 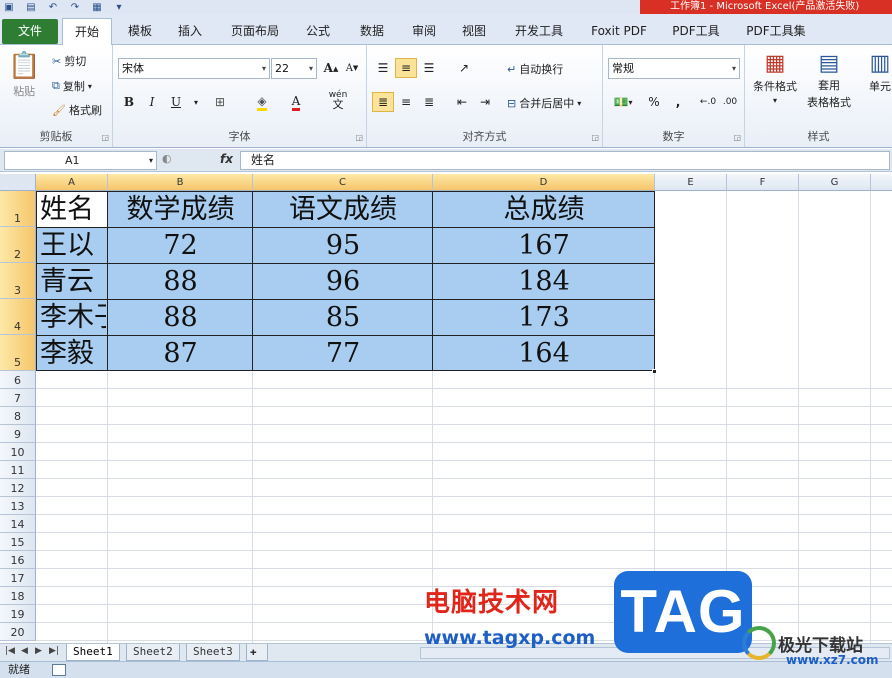 I want to click on cell-a4: 李木子, so click(x=73, y=318).